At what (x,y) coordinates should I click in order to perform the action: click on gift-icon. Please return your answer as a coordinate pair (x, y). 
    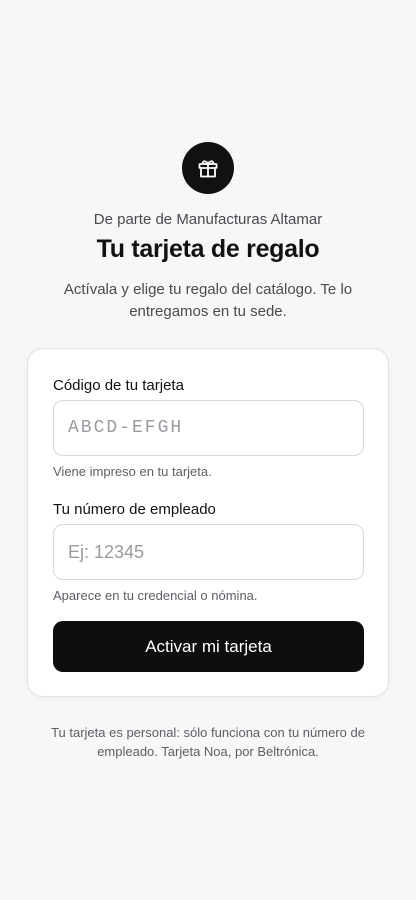
    Looking at the image, I should click on (208, 169).